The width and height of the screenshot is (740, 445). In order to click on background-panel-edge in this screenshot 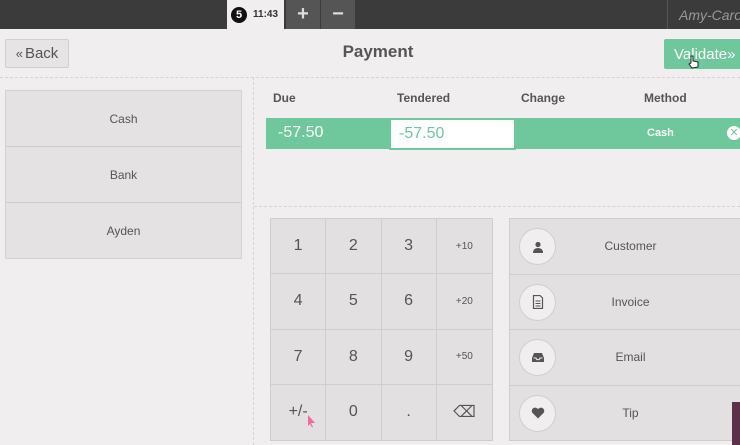, I will do `click(736, 423)`.